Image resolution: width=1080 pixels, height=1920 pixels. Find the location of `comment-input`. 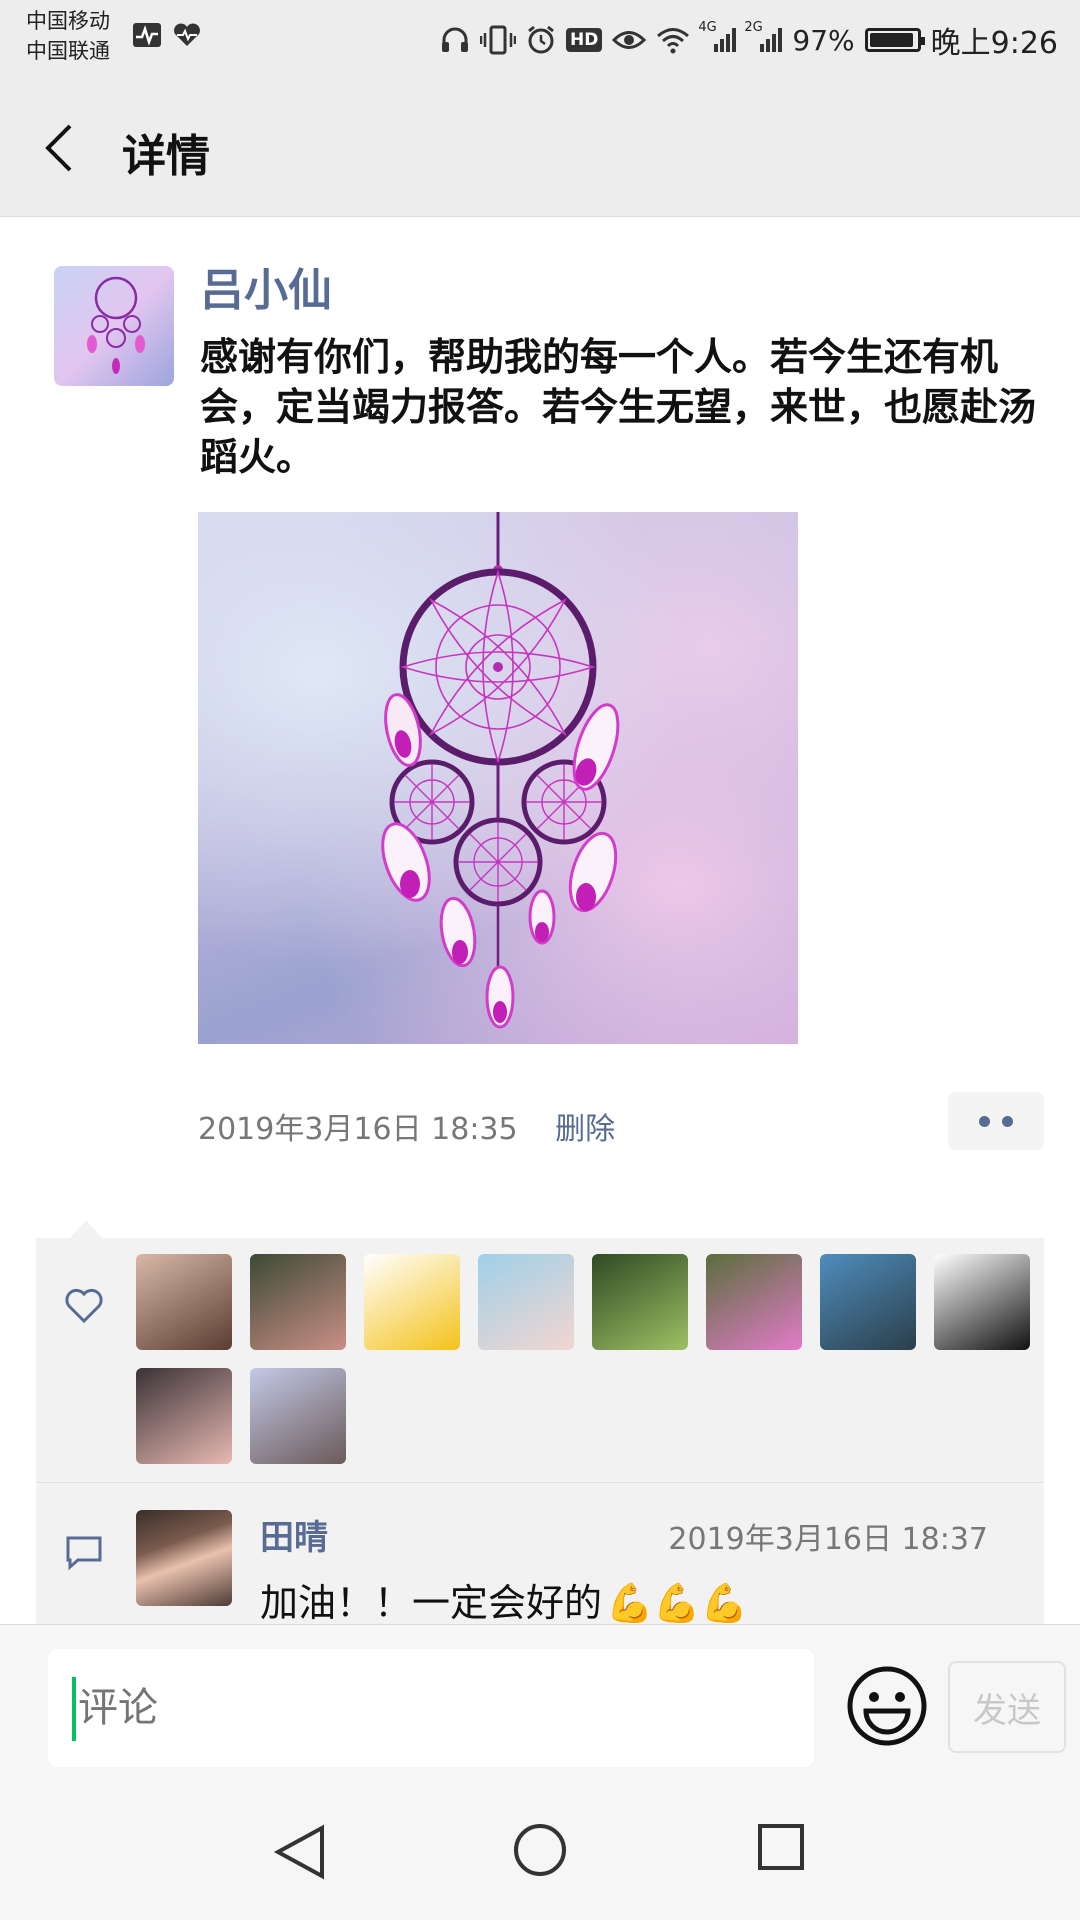

comment-input is located at coordinates (431, 1708).